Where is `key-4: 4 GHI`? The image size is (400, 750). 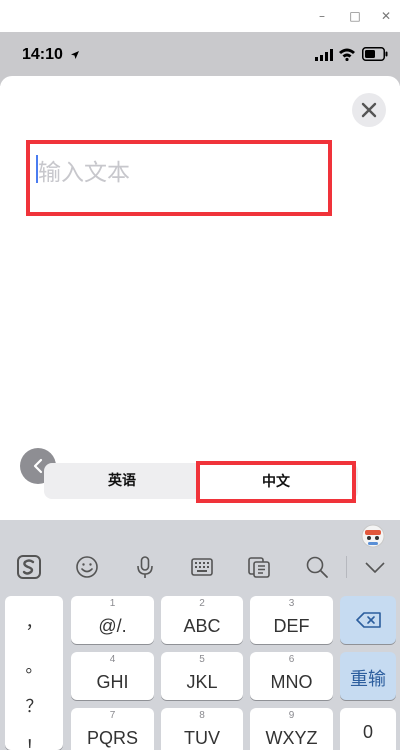 key-4: 4 GHI is located at coordinates (112, 676).